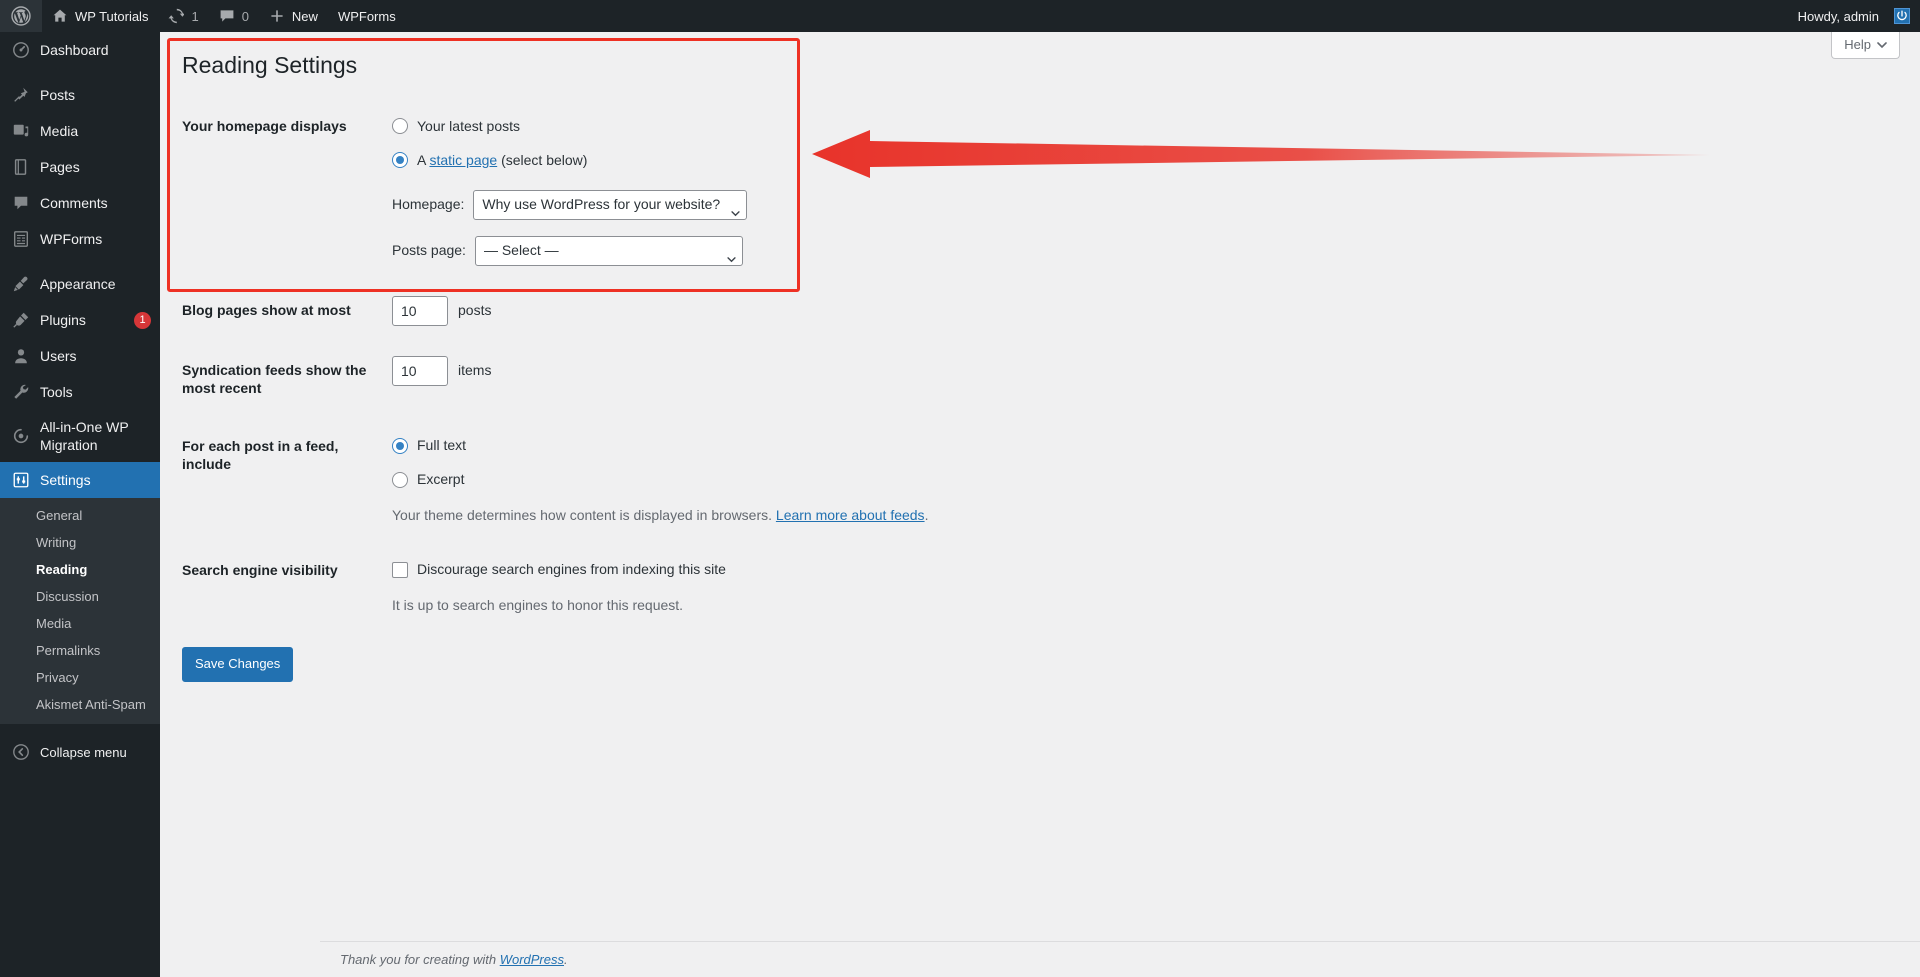 This screenshot has width=1920, height=977. I want to click on wpforms-label: WPForms, so click(366, 16).